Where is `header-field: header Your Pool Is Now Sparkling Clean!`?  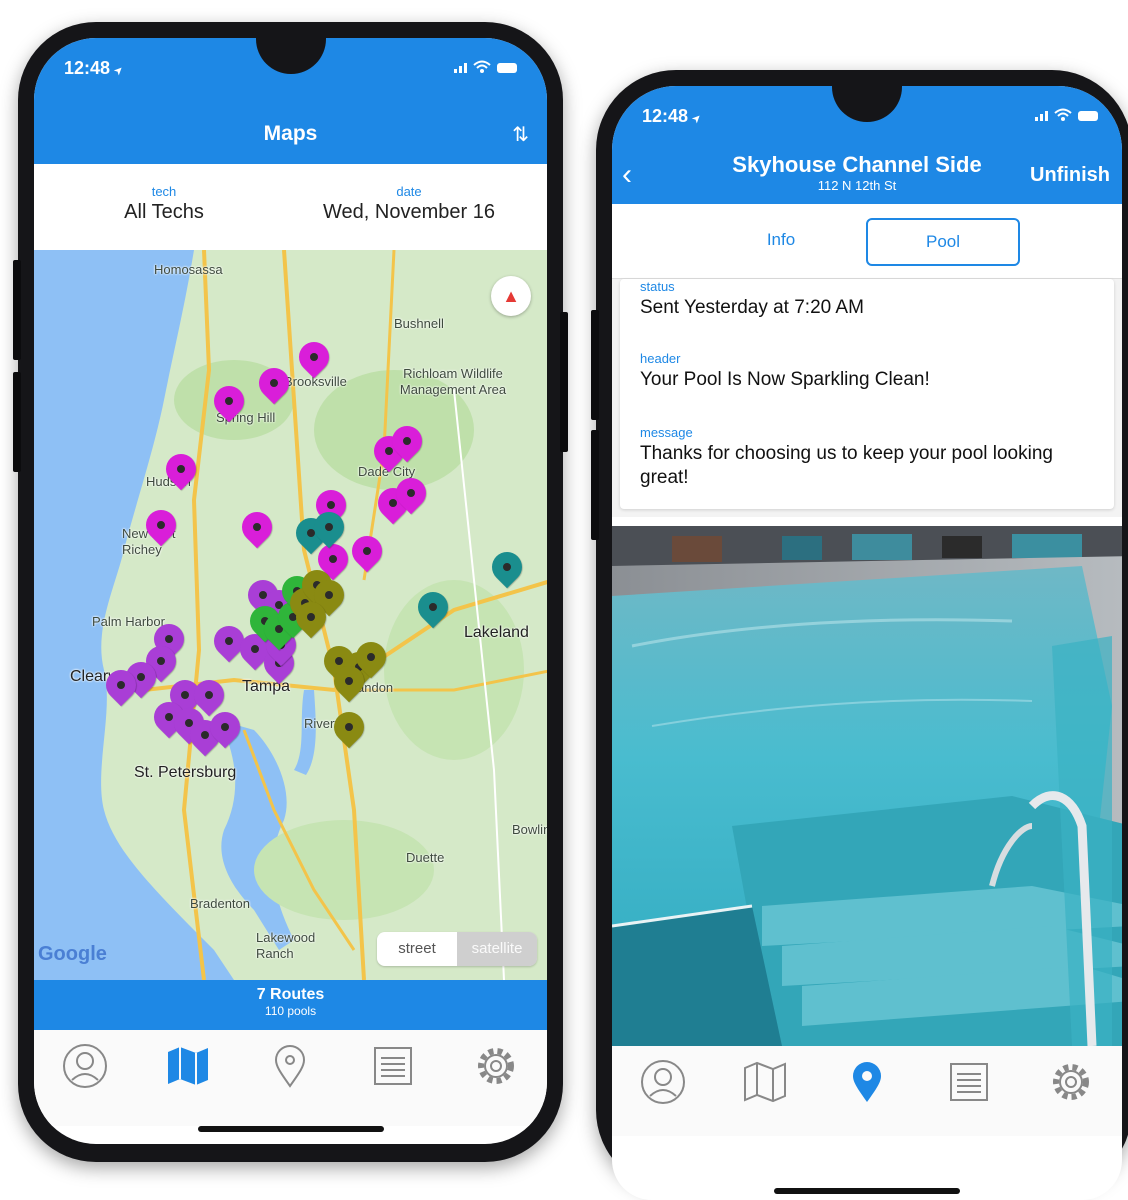
header-field: header Your Pool Is Now Sparkling Clean! is located at coordinates (869, 371).